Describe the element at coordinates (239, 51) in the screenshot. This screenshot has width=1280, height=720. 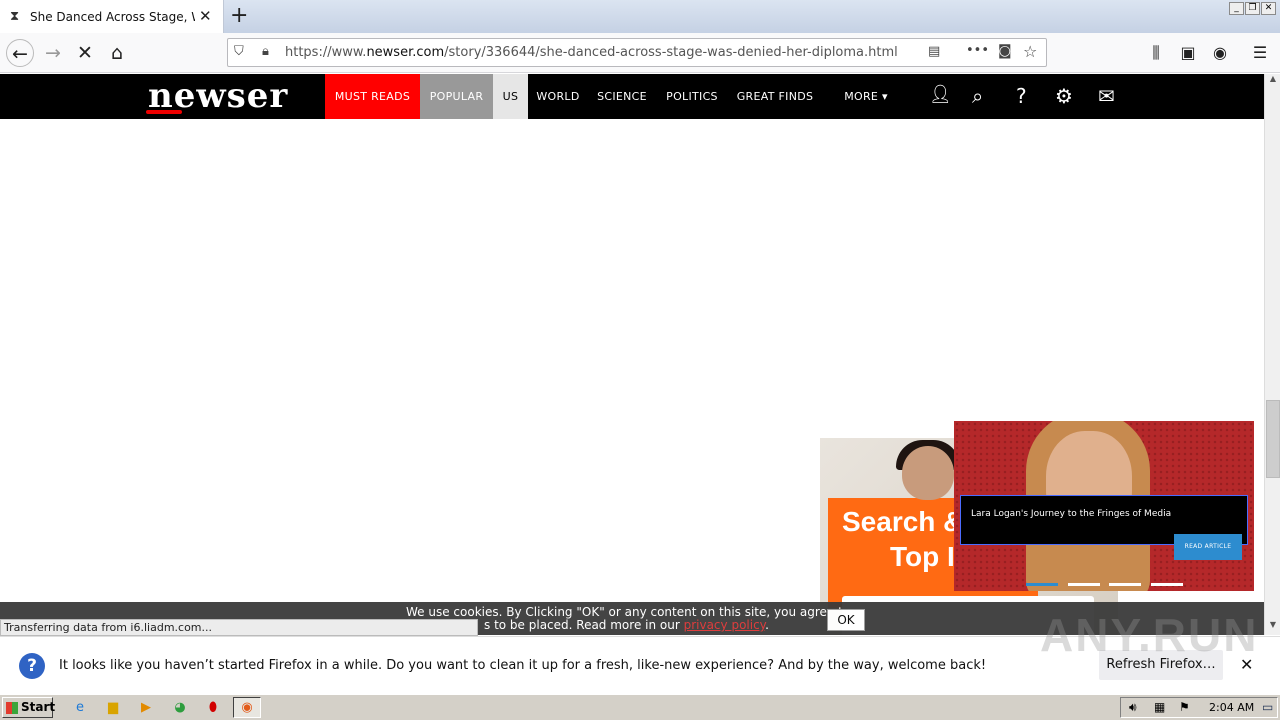
I see `shield-icon: ⛉` at that location.